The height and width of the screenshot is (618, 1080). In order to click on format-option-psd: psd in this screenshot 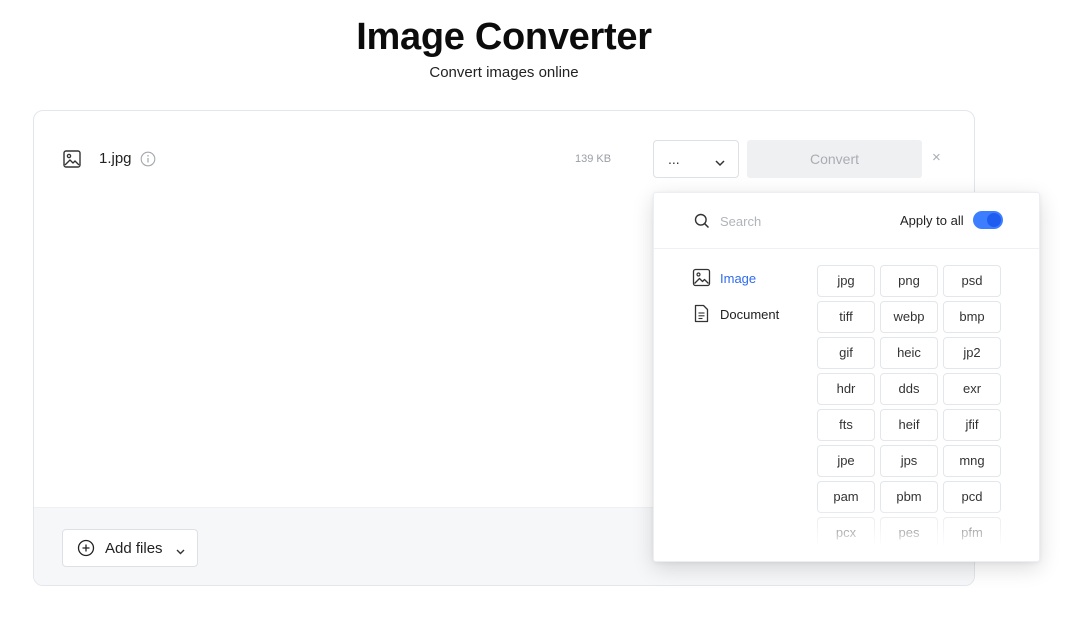, I will do `click(972, 281)`.